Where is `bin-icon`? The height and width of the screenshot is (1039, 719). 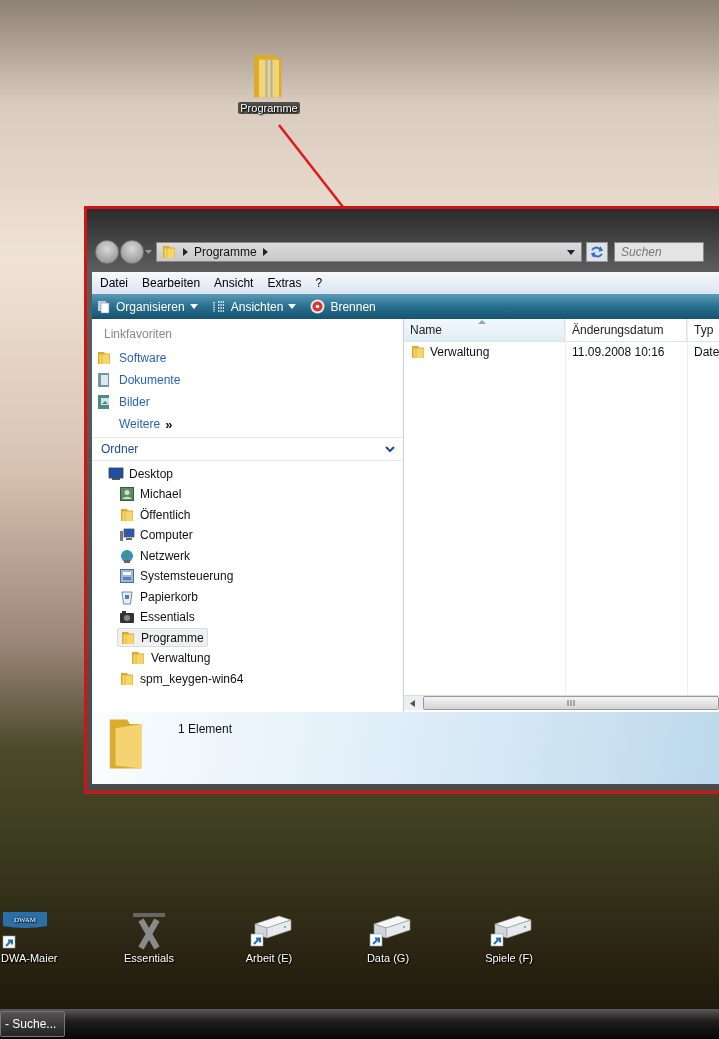 bin-icon is located at coordinates (127, 596).